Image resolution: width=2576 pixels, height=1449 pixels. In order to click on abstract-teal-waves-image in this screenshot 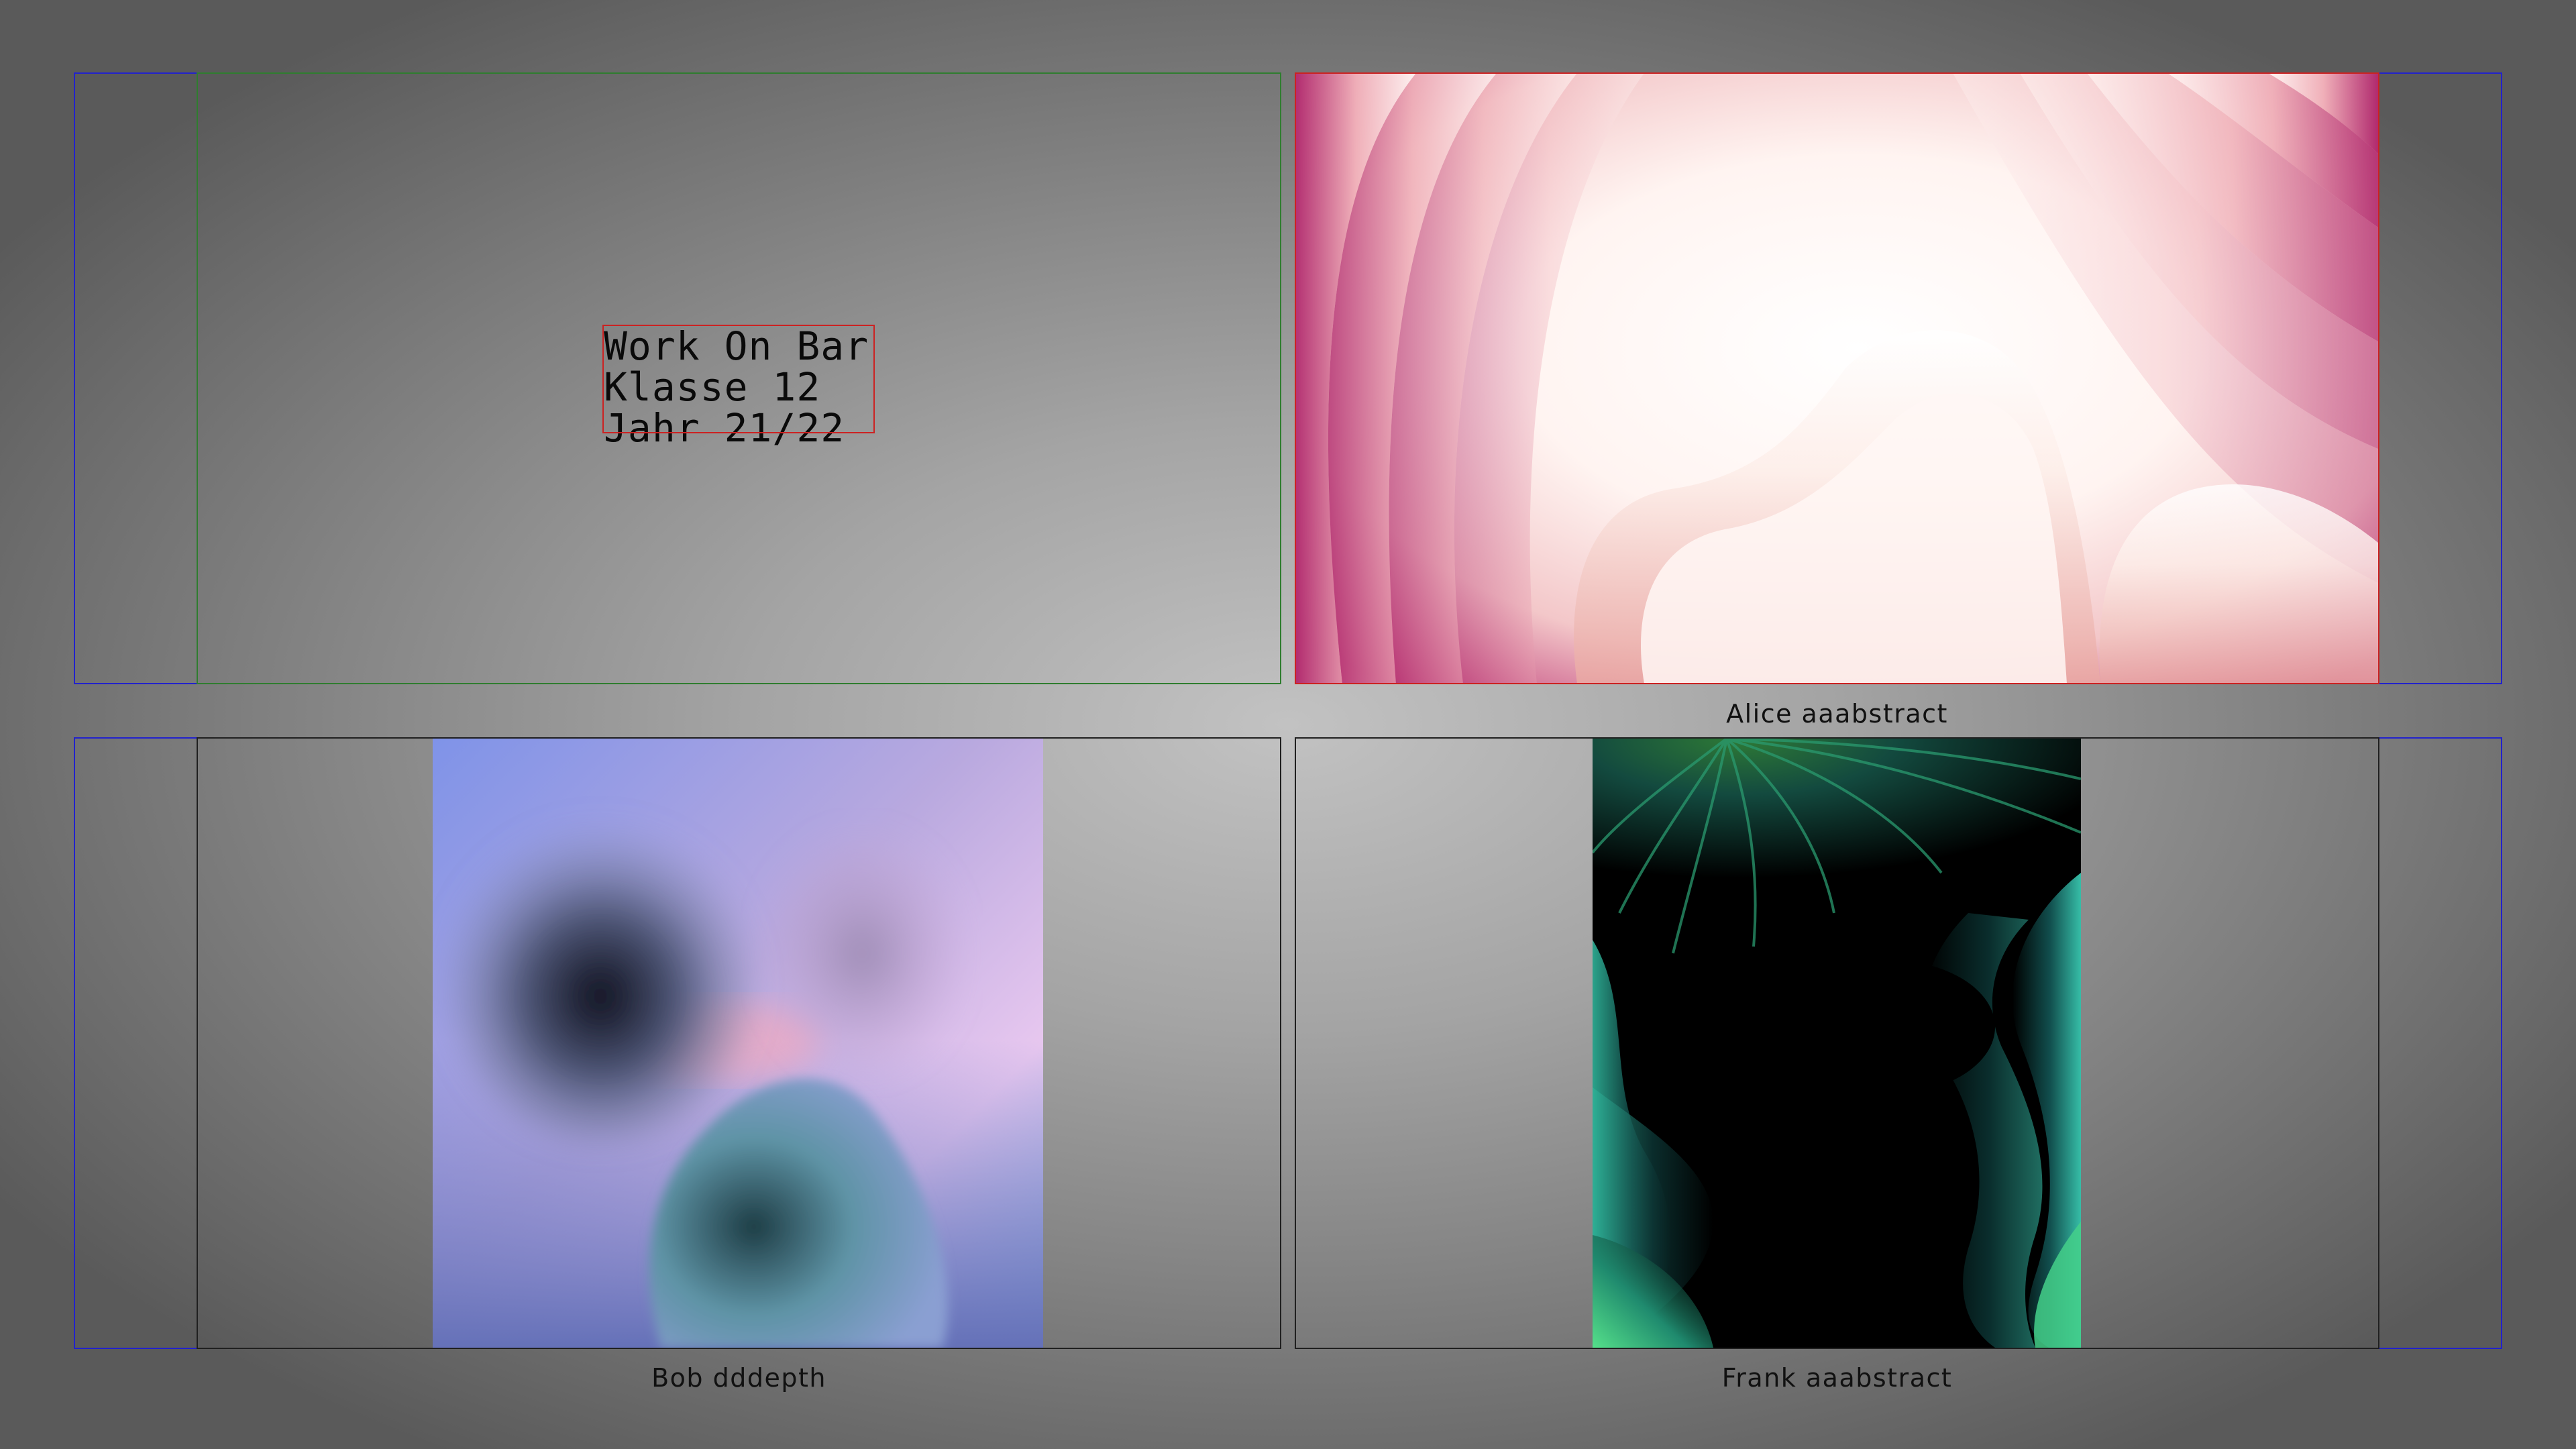, I will do `click(1837, 1043)`.